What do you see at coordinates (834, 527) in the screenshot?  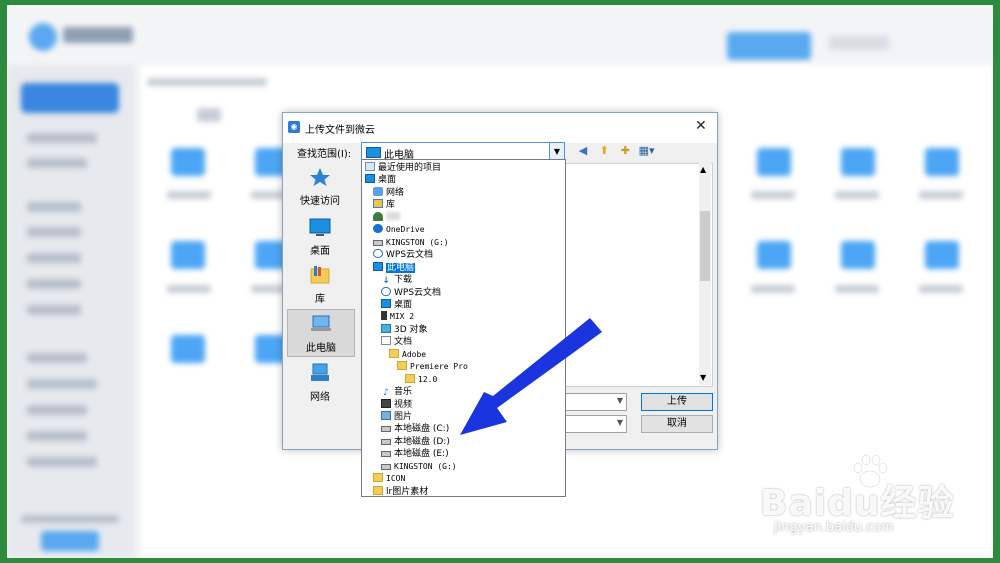 I see `watermark-url: jingyan.baidu.com` at bounding box center [834, 527].